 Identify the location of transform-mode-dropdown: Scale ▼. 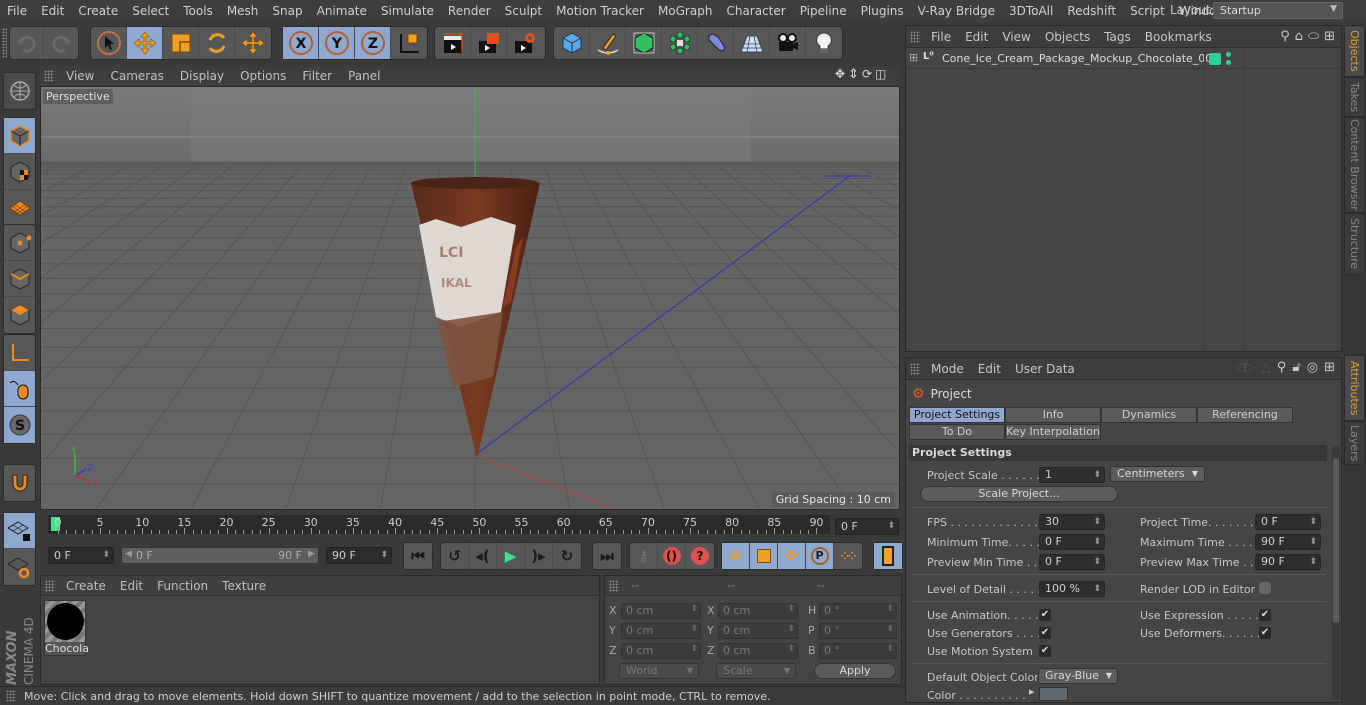
(756, 671).